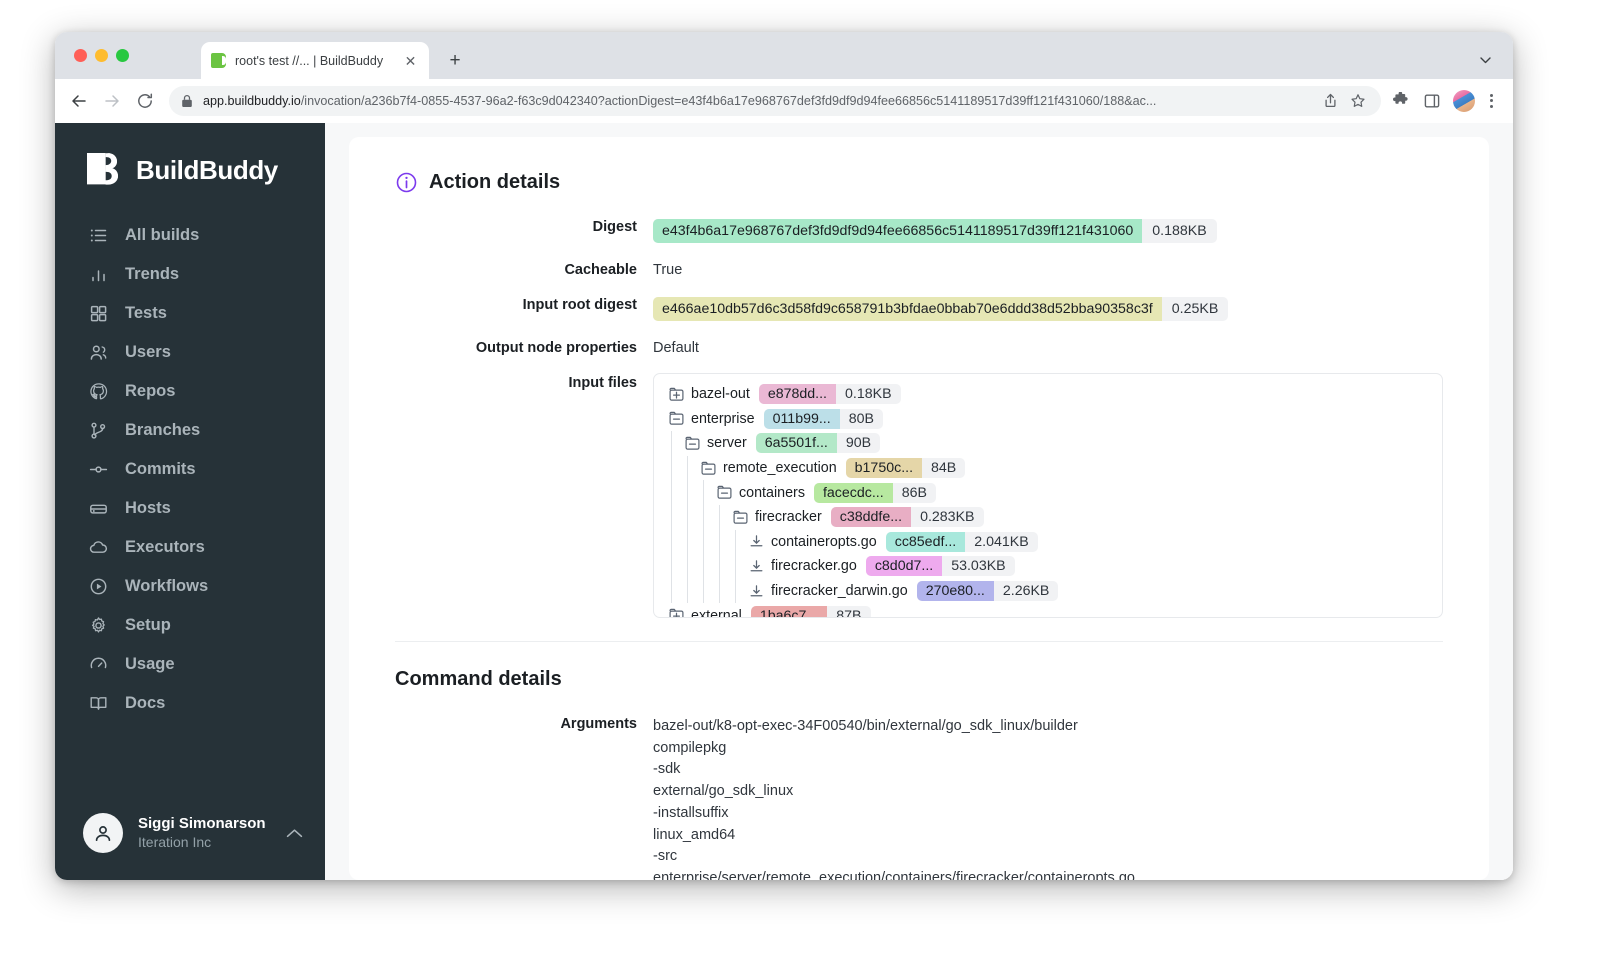 This screenshot has width=1600, height=970. I want to click on browser-tab-strip: root's test //... | BuildBuddy ✕ +, so click(784, 55).